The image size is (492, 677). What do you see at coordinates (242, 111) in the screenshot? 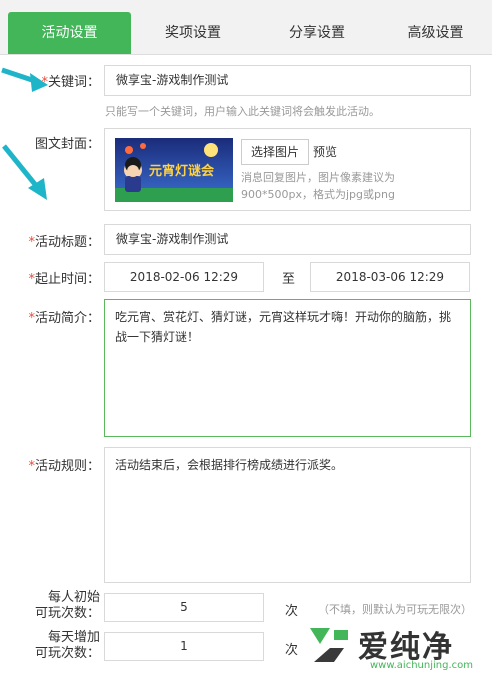
I see `keyword-hint: 只能写一个关键词，用户输入此关键词将会触发此活动。` at bounding box center [242, 111].